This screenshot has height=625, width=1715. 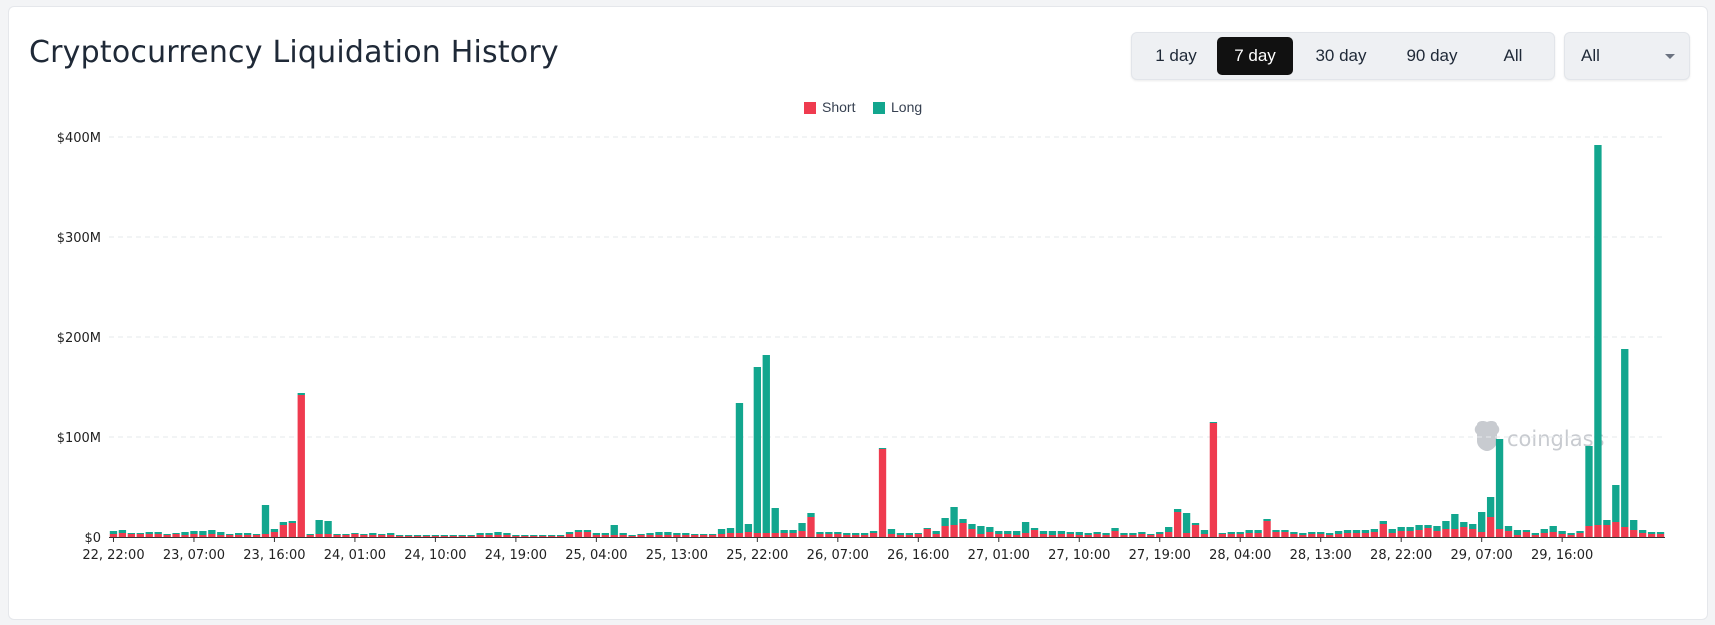 I want to click on y-tick-label: $0, so click(x=92, y=538).